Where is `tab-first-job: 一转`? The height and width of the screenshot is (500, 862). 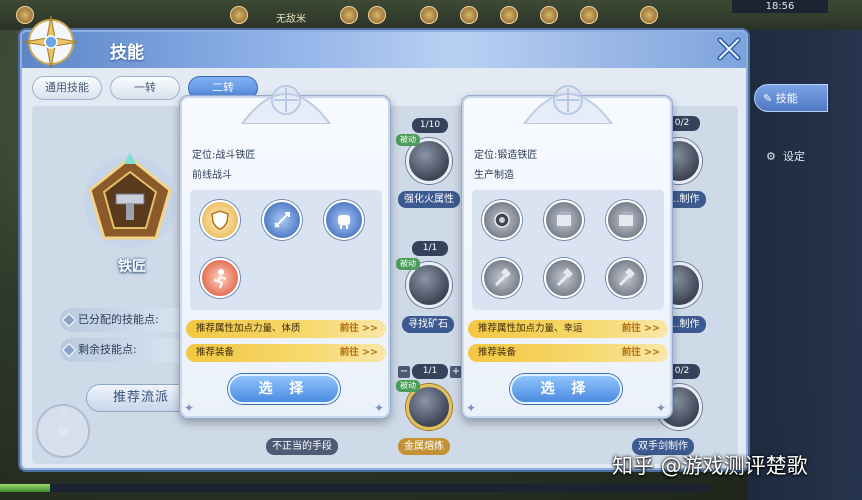
tab-first-job: 一转 is located at coordinates (145, 88).